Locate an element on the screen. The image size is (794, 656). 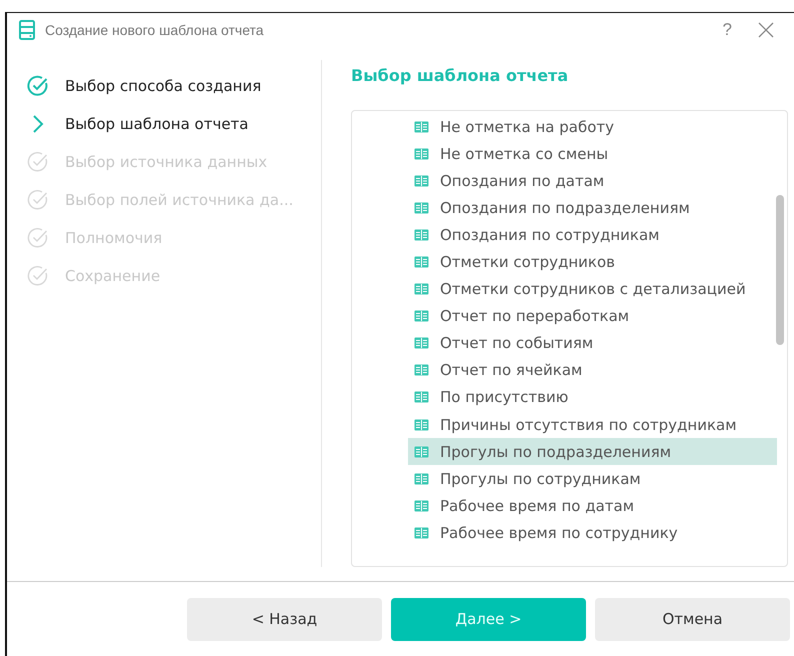
template-item: Отметки сотрудников is located at coordinates (592, 262).